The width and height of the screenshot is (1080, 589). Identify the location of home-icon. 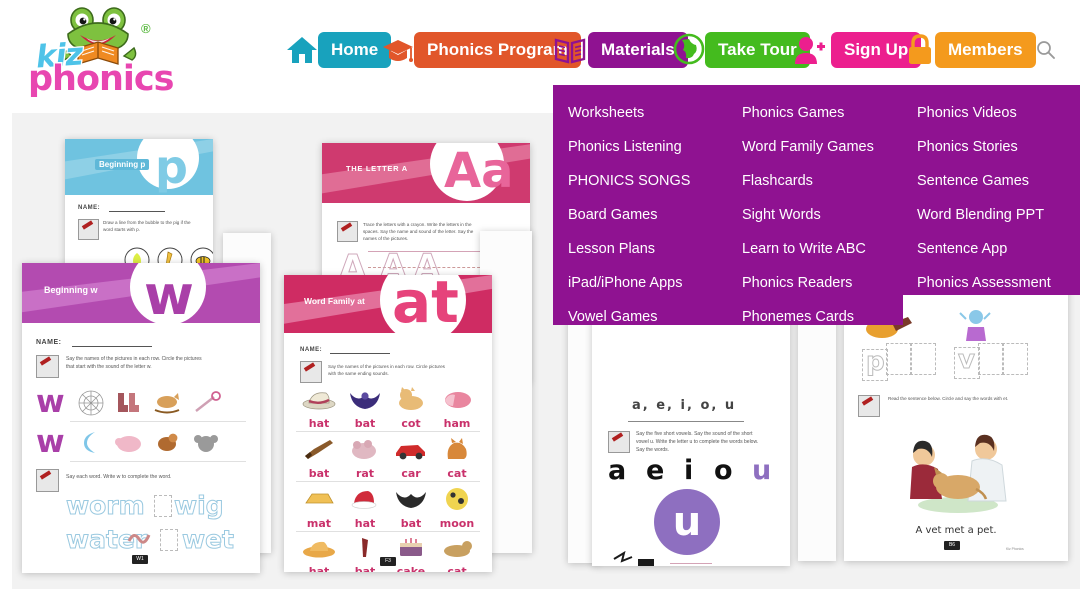
(302, 50).